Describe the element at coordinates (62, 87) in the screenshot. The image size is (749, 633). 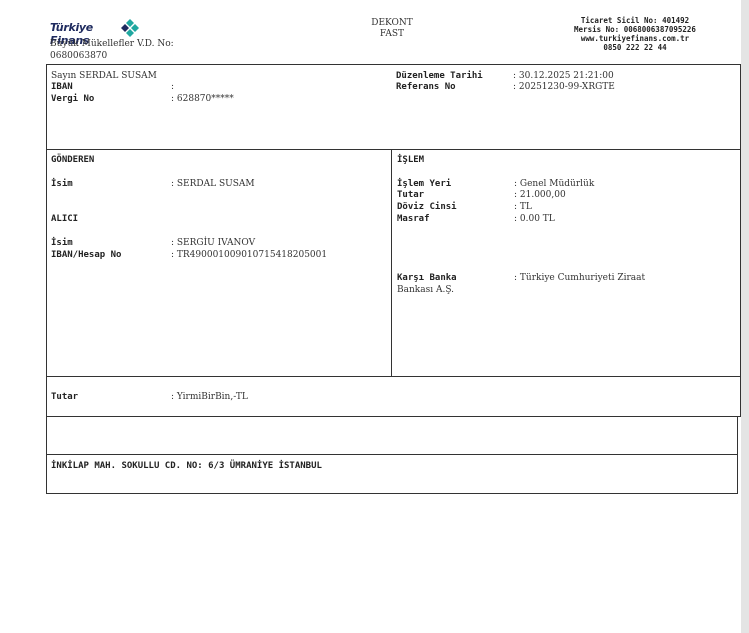
I see `iban-label: IBAN` at that location.